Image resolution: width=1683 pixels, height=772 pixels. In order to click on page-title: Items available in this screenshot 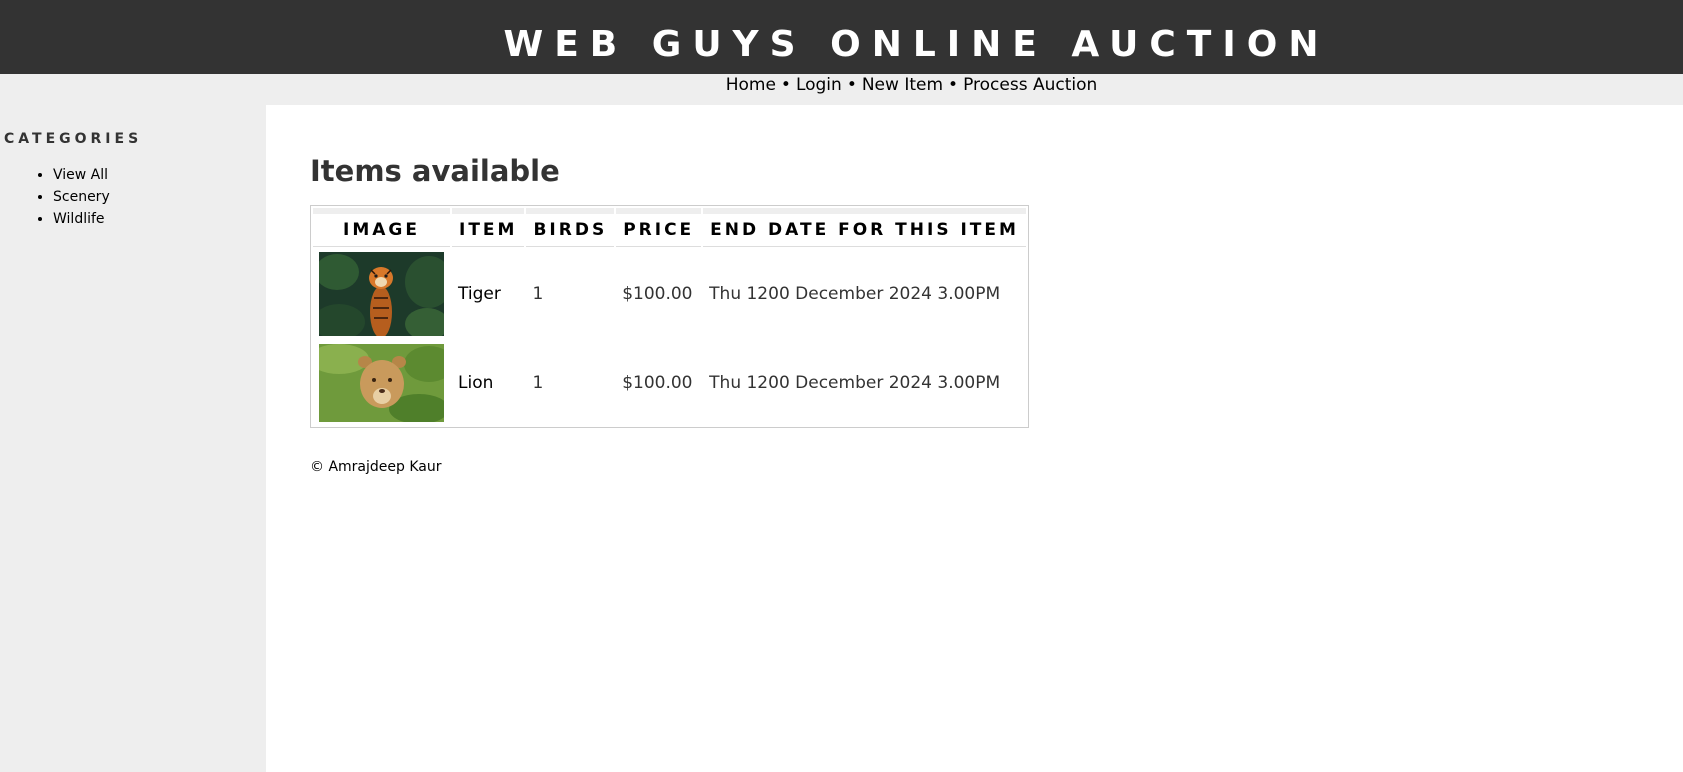, I will do `click(435, 171)`.